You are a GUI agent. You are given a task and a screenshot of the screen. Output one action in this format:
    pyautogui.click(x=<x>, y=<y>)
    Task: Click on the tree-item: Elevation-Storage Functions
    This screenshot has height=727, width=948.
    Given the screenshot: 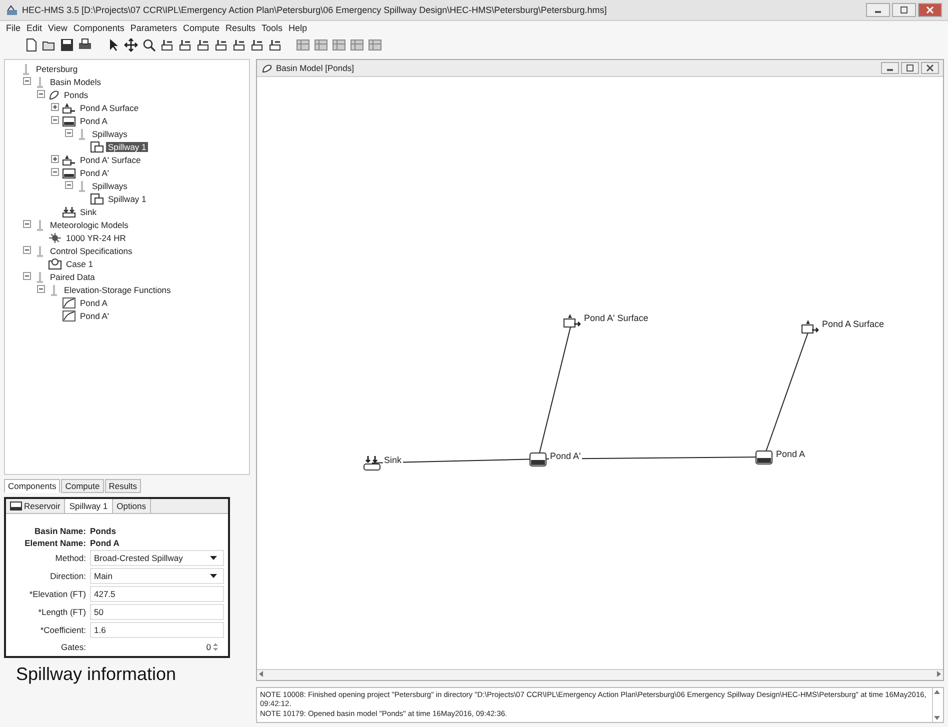 What is the action you would take?
    pyautogui.click(x=117, y=289)
    